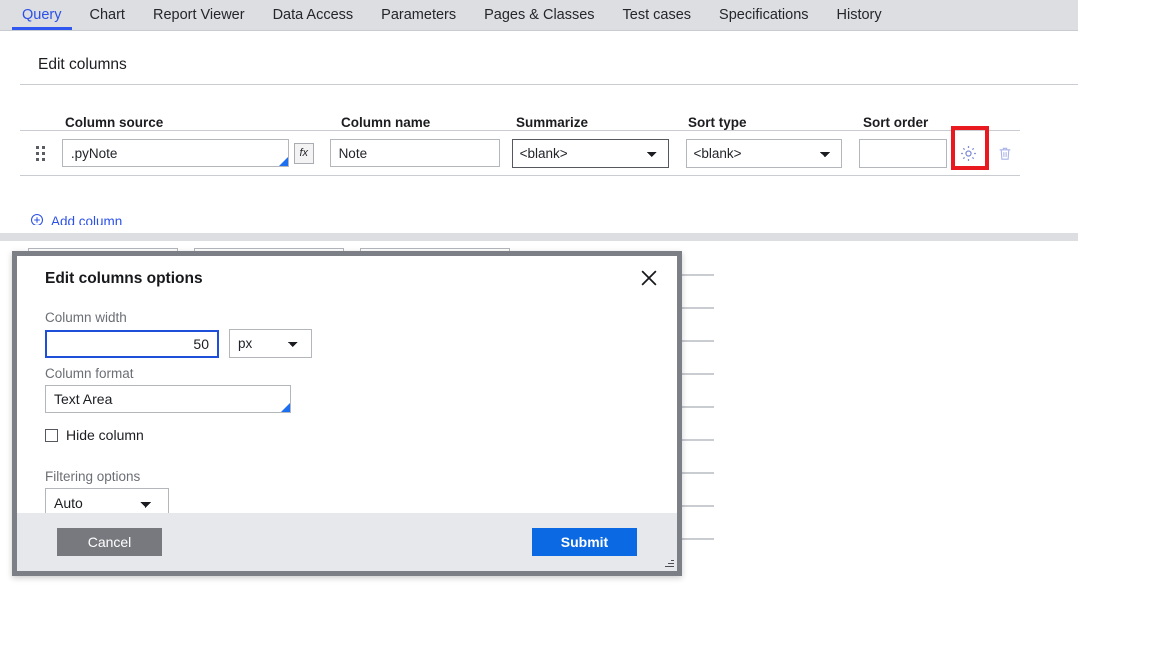  I want to click on hide-column-checkbox-row: Hide column, so click(347, 435).